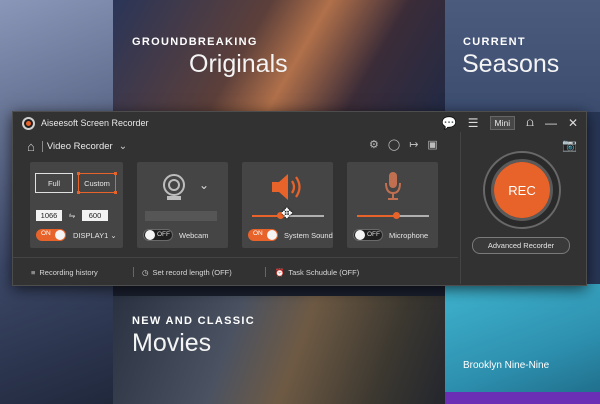 The height and width of the screenshot is (404, 600). I want to click on monitor-icon: ▣, so click(432, 144).